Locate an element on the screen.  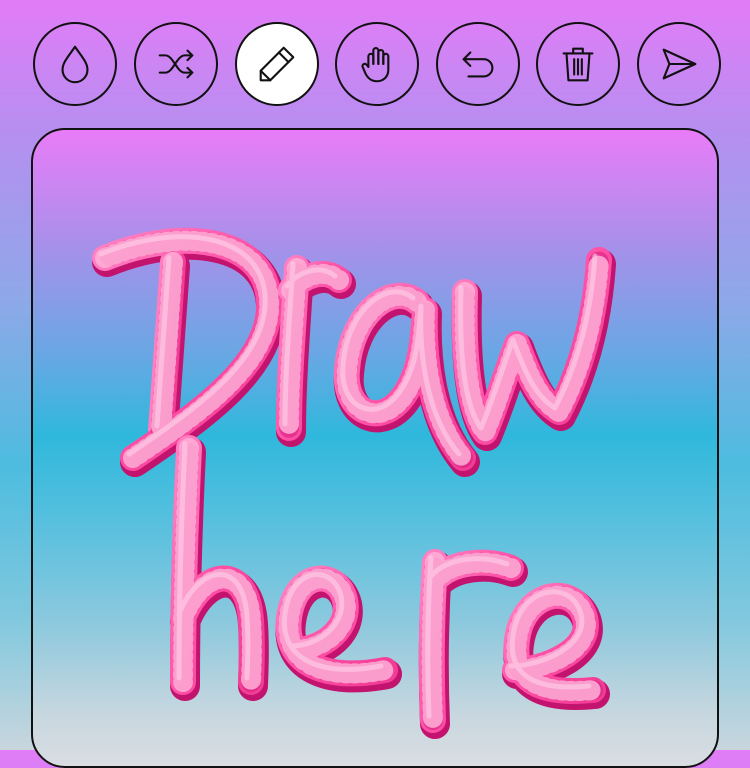
shuffle-icon is located at coordinates (176, 64).